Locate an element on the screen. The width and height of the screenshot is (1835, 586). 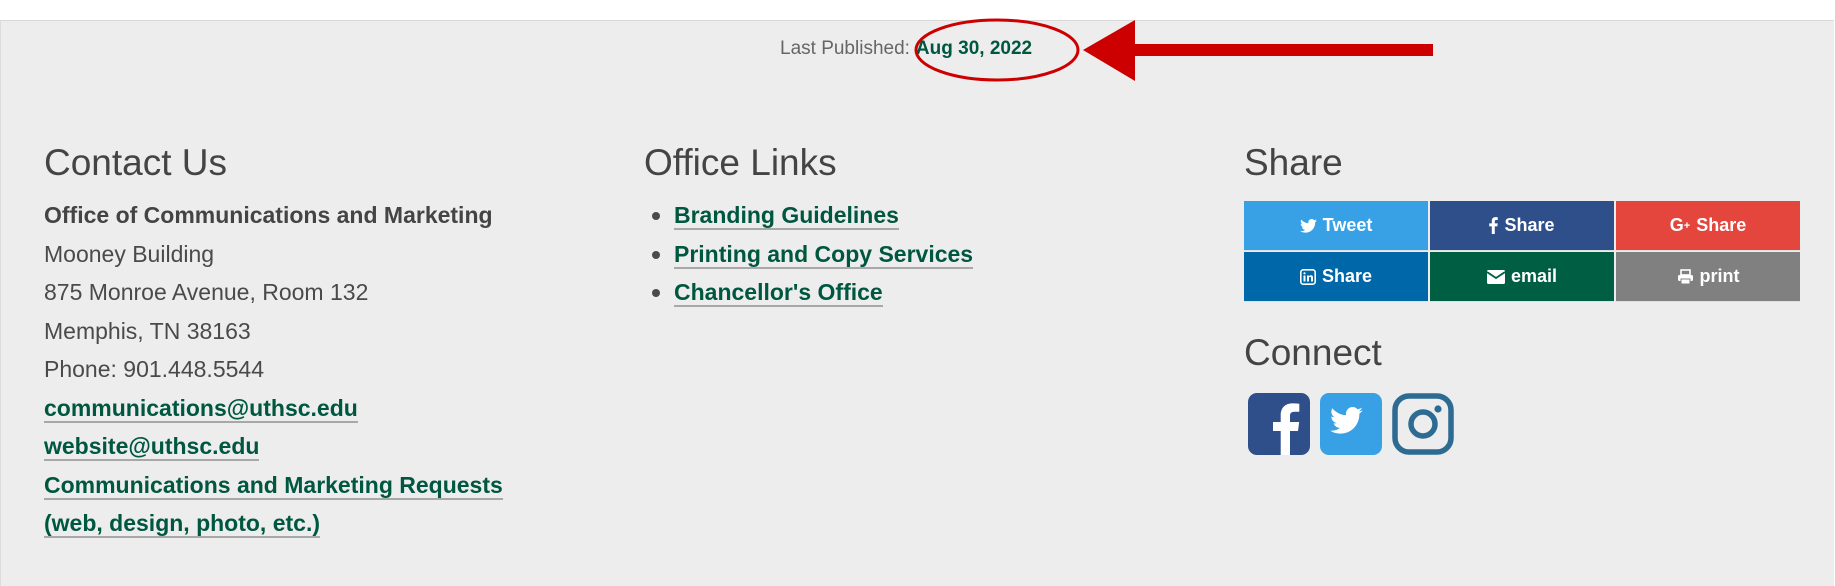
phone-number: Phone: 901.448.5544 is located at coordinates (154, 369).